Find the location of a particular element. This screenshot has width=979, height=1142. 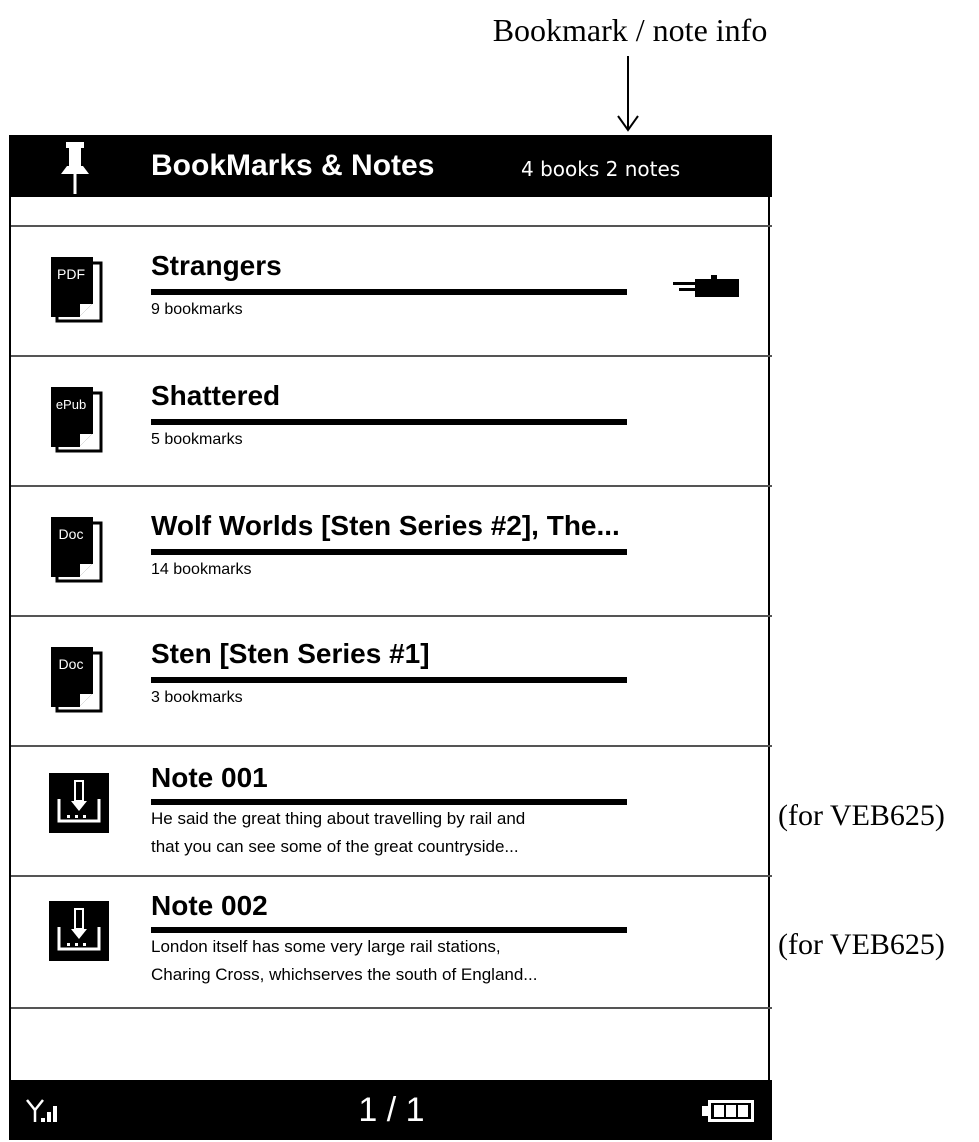

page-title: BookMarks & Notes is located at coordinates (293, 165).